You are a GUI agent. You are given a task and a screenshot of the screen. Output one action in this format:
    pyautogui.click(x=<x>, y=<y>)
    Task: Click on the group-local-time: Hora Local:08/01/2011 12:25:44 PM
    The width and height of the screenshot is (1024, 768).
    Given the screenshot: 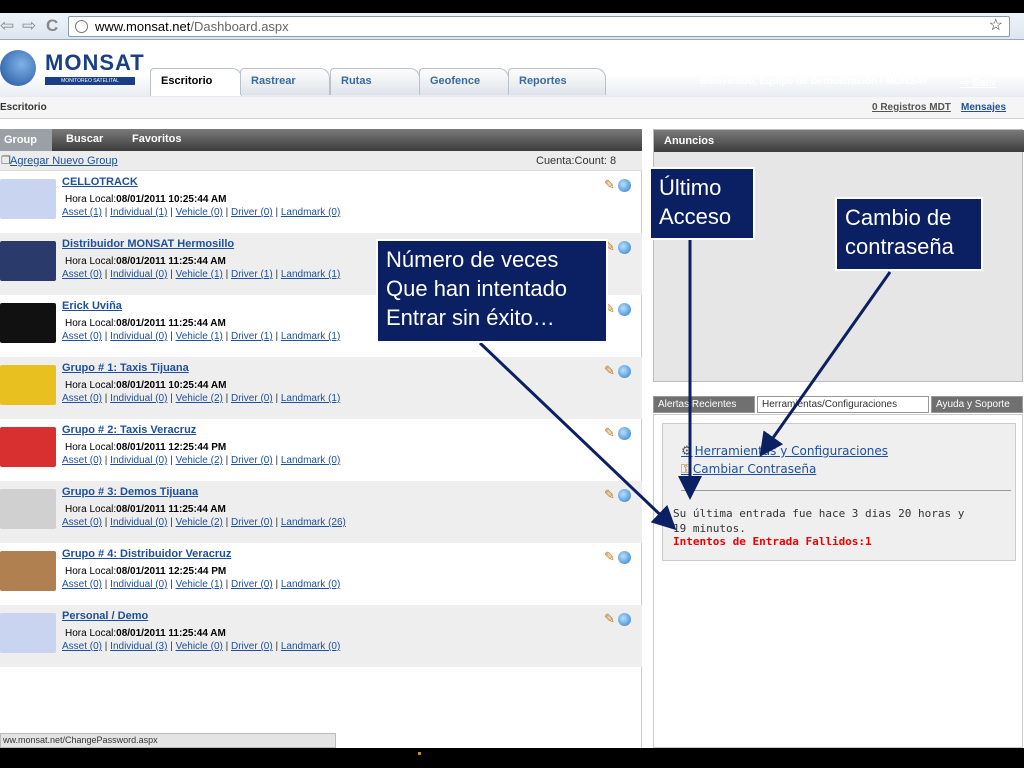 What is the action you would take?
    pyautogui.click(x=145, y=447)
    